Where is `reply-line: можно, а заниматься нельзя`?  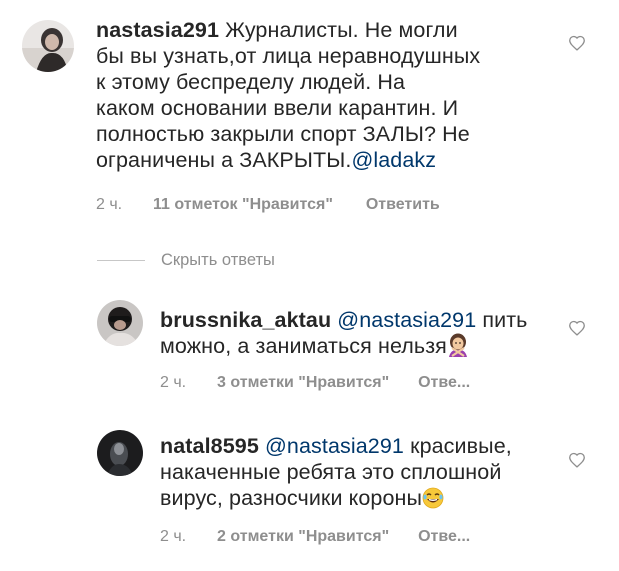 reply-line: можно, а заниматься нельзя is located at coordinates (303, 346).